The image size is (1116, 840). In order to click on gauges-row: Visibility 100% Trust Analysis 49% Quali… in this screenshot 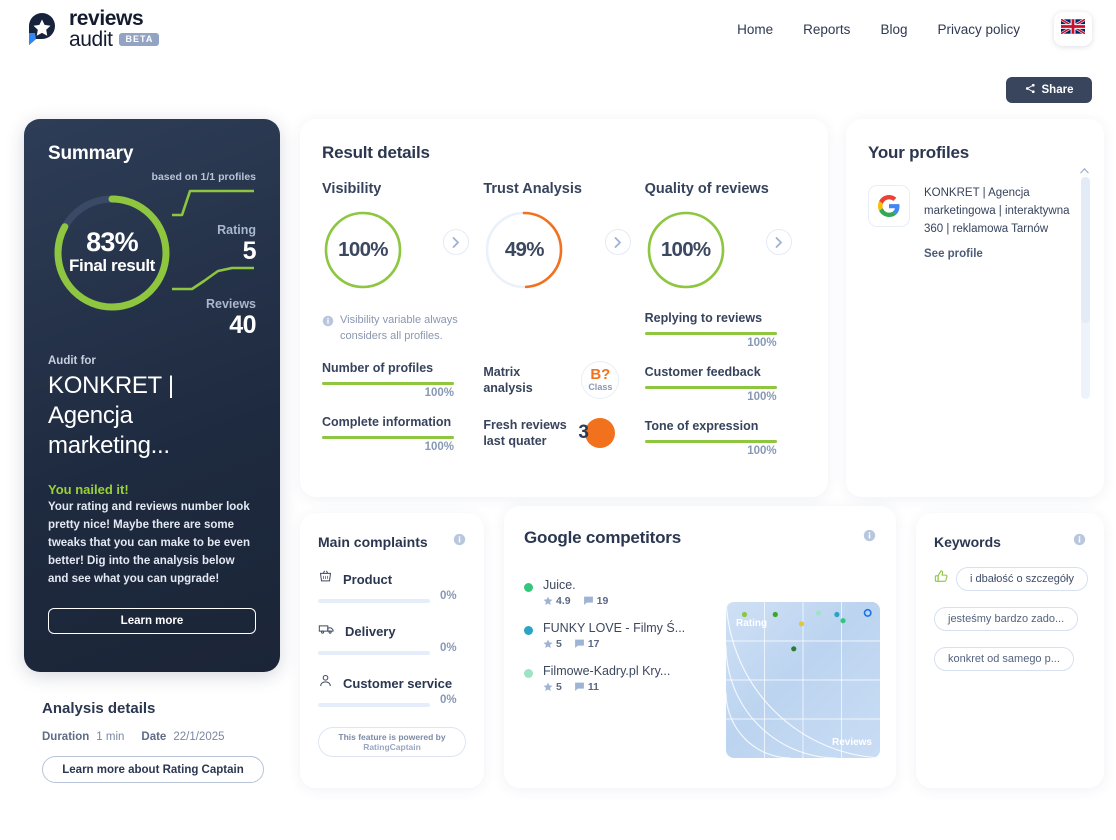, I will do `click(564, 236)`.